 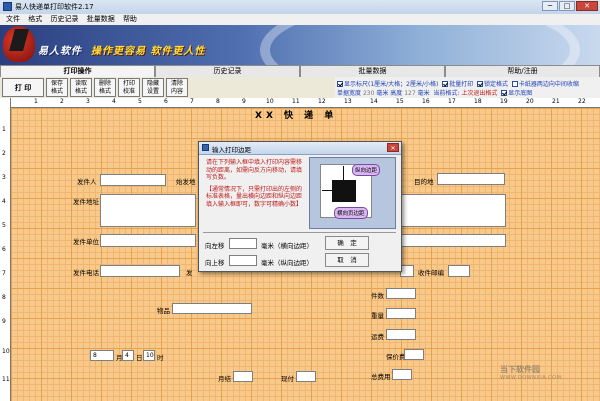 What do you see at coordinates (372, 71) in the screenshot?
I see `tab-batch: 批量数据` at bounding box center [372, 71].